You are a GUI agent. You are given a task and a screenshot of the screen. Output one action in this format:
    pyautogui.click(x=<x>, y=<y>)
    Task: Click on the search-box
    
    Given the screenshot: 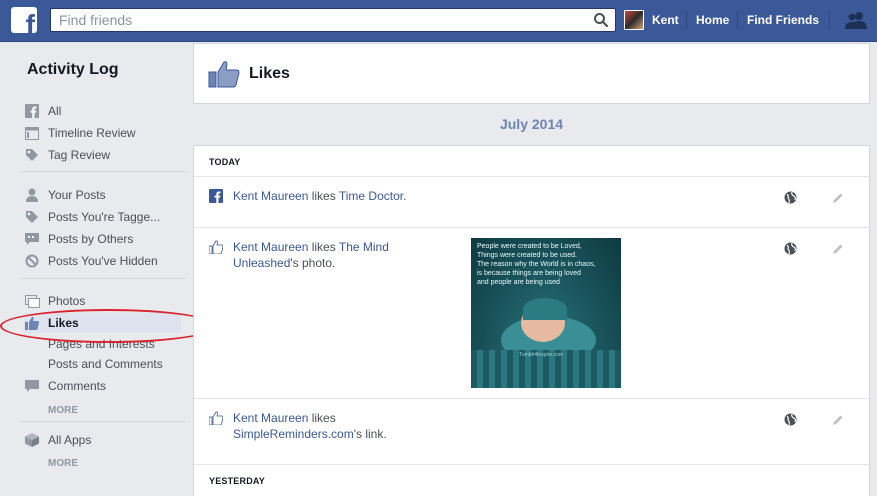 What is the action you would take?
    pyautogui.click(x=333, y=20)
    